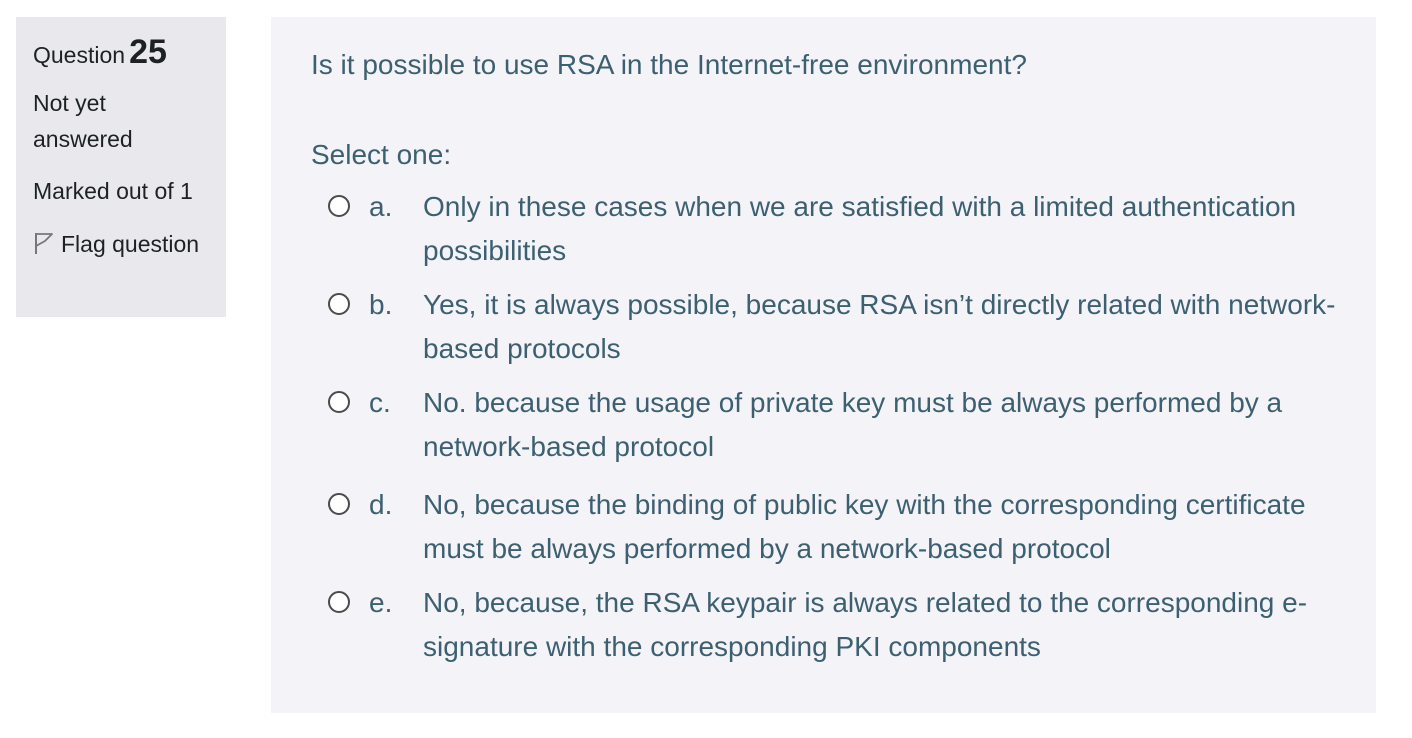 Image resolution: width=1412 pixels, height=738 pixels. I want to click on radio-button-a, so click(339, 206).